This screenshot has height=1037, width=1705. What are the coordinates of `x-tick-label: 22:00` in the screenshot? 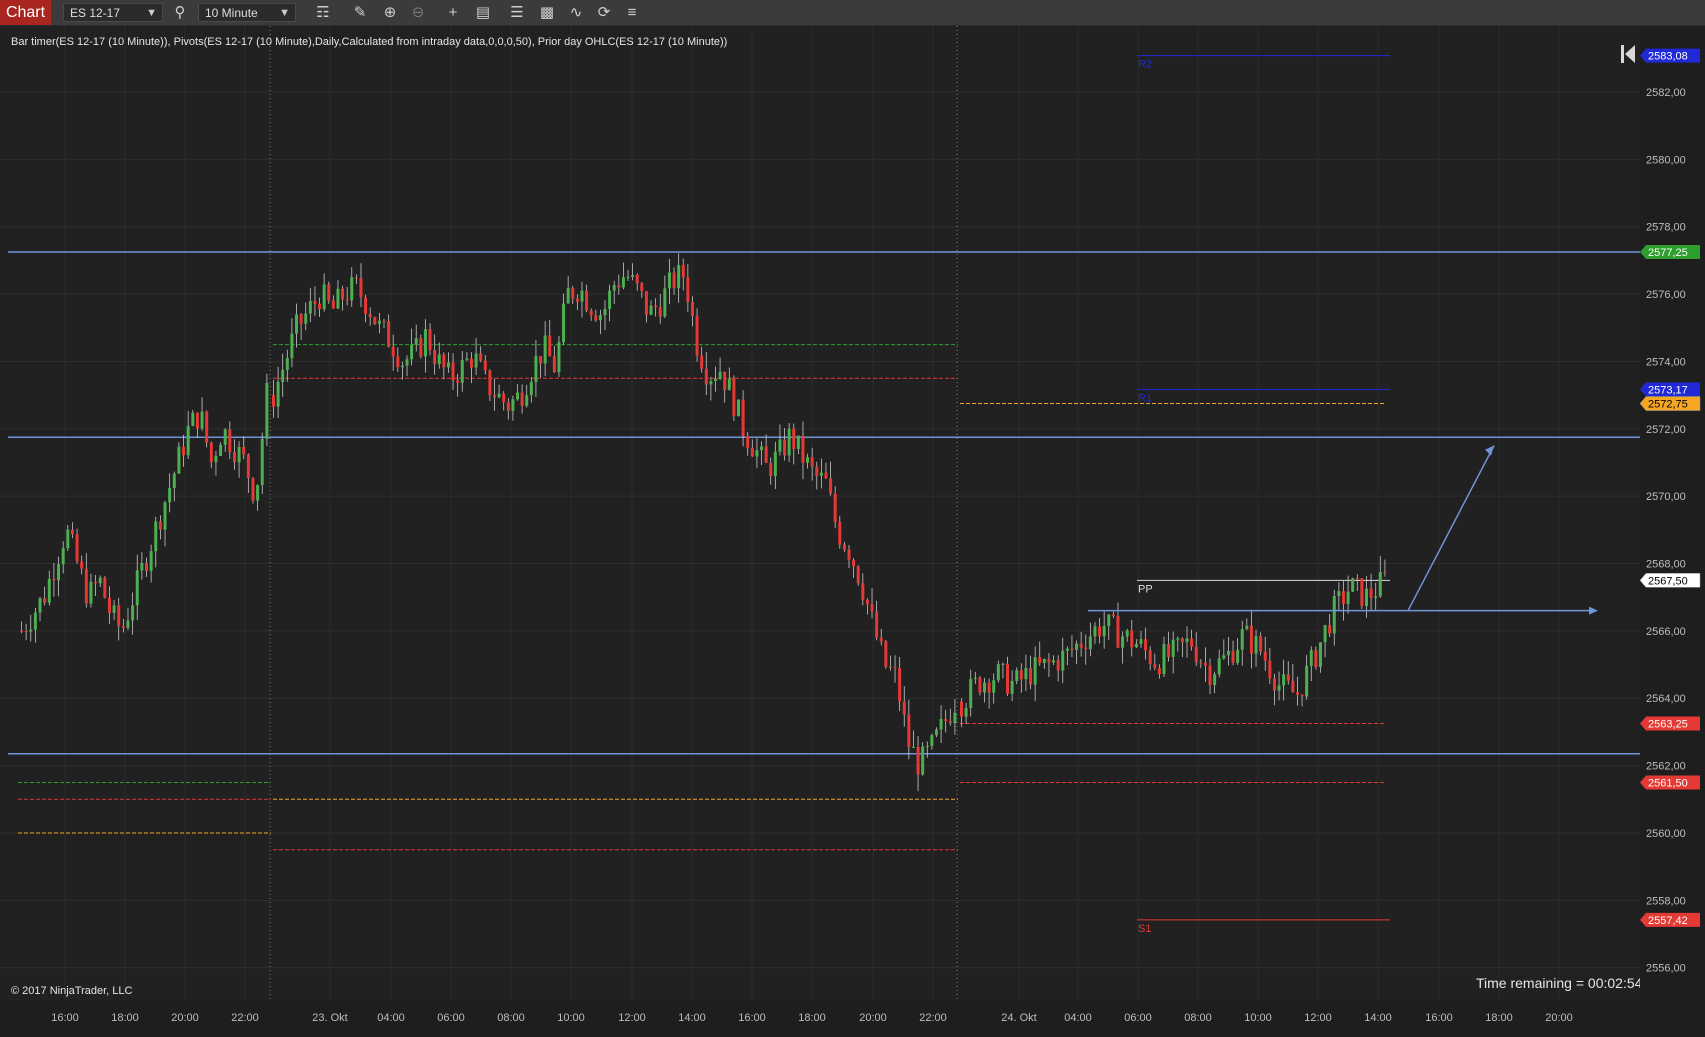 It's located at (933, 1018).